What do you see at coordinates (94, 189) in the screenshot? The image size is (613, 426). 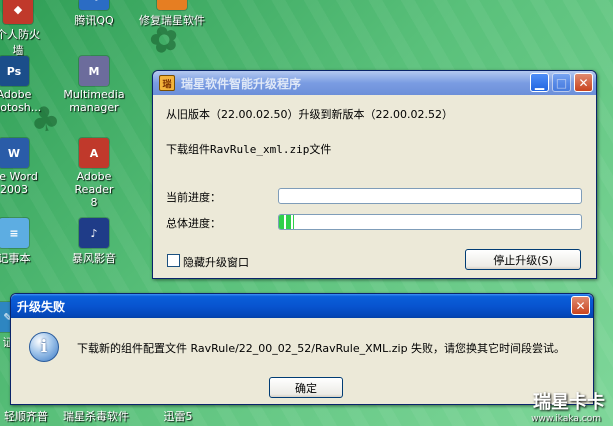 I see `desktop-icon-label: Adobe Reader 8` at bounding box center [94, 189].